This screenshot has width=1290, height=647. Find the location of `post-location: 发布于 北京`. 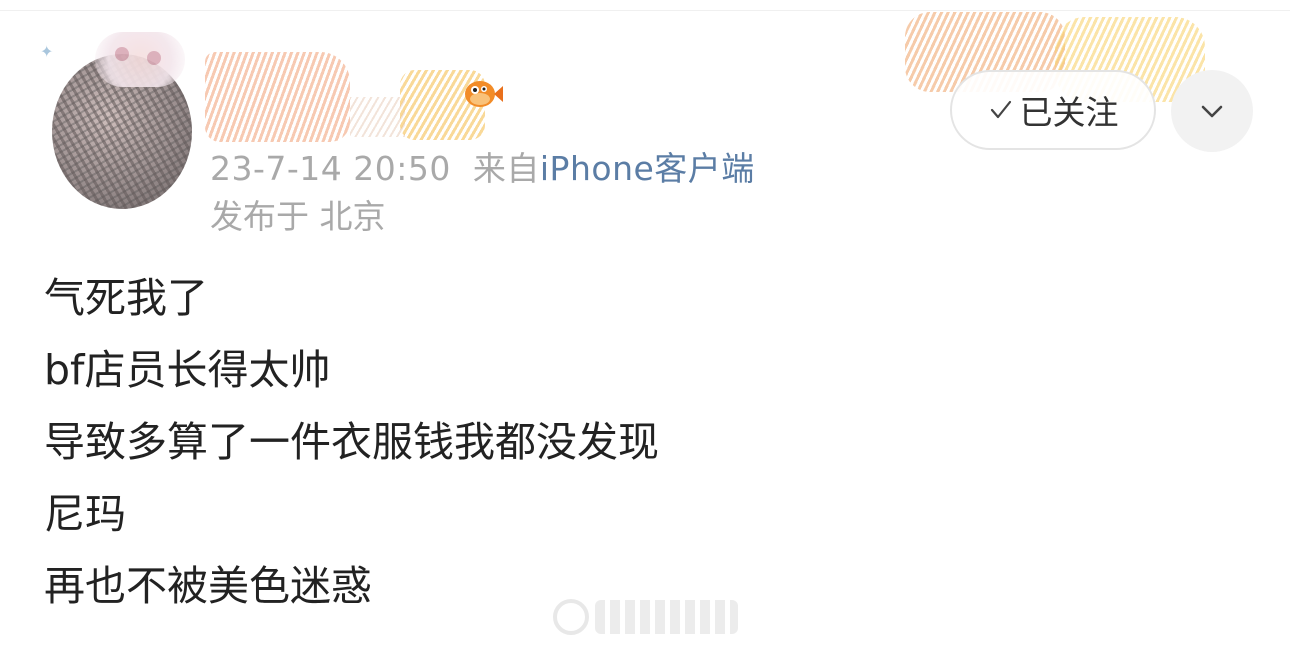

post-location: 发布于 北京 is located at coordinates (298, 216).